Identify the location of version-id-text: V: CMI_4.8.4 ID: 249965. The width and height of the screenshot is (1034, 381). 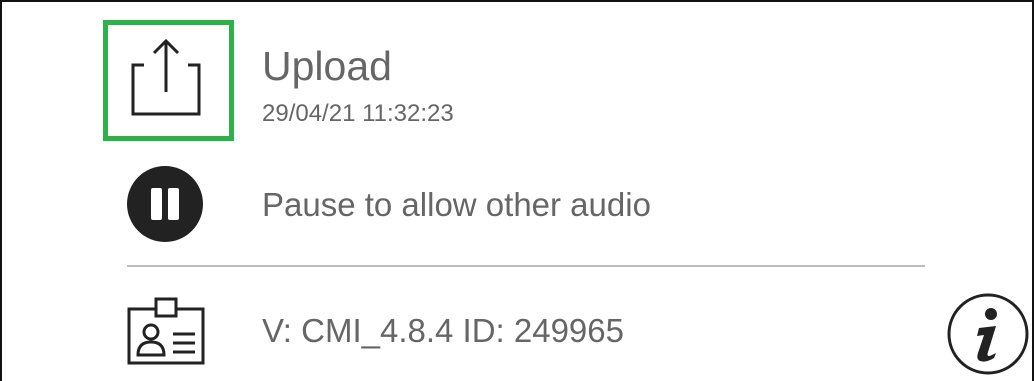
(443, 330).